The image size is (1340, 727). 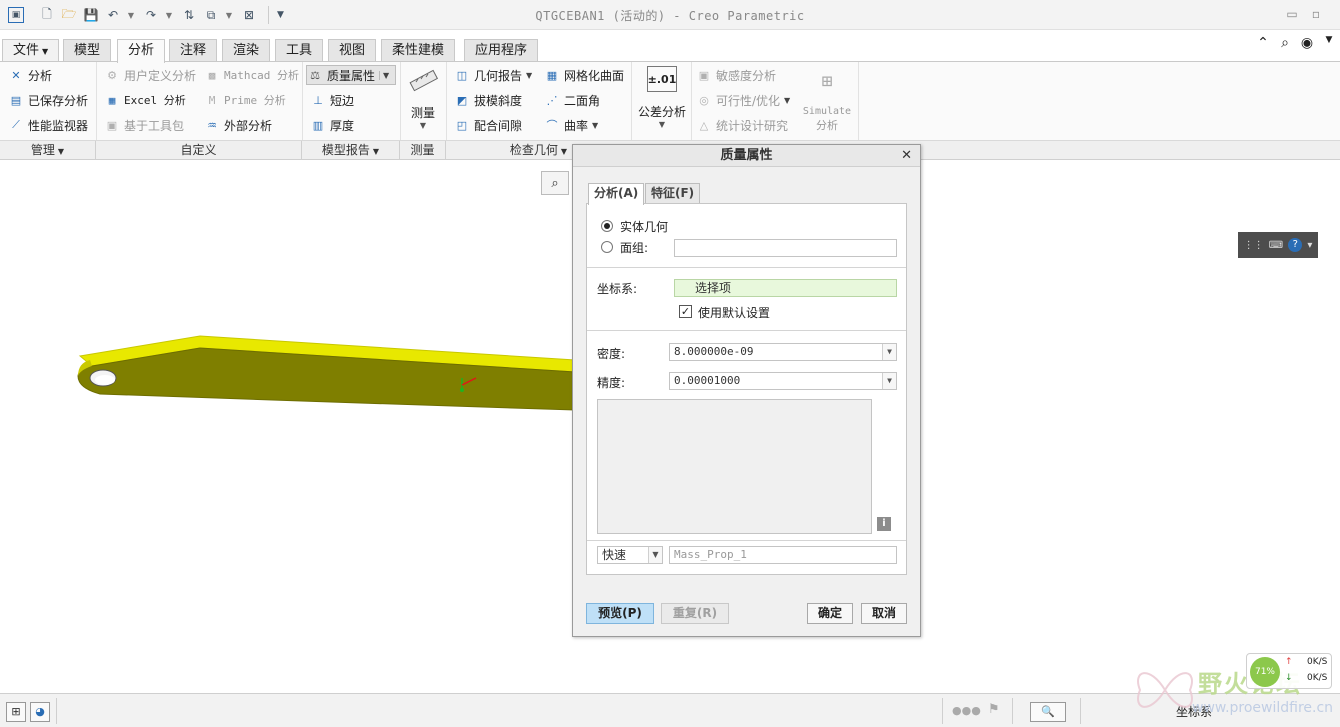 I want to click on geometry-report-button: ◫ 几何报告 ▼, so click(x=493, y=75).